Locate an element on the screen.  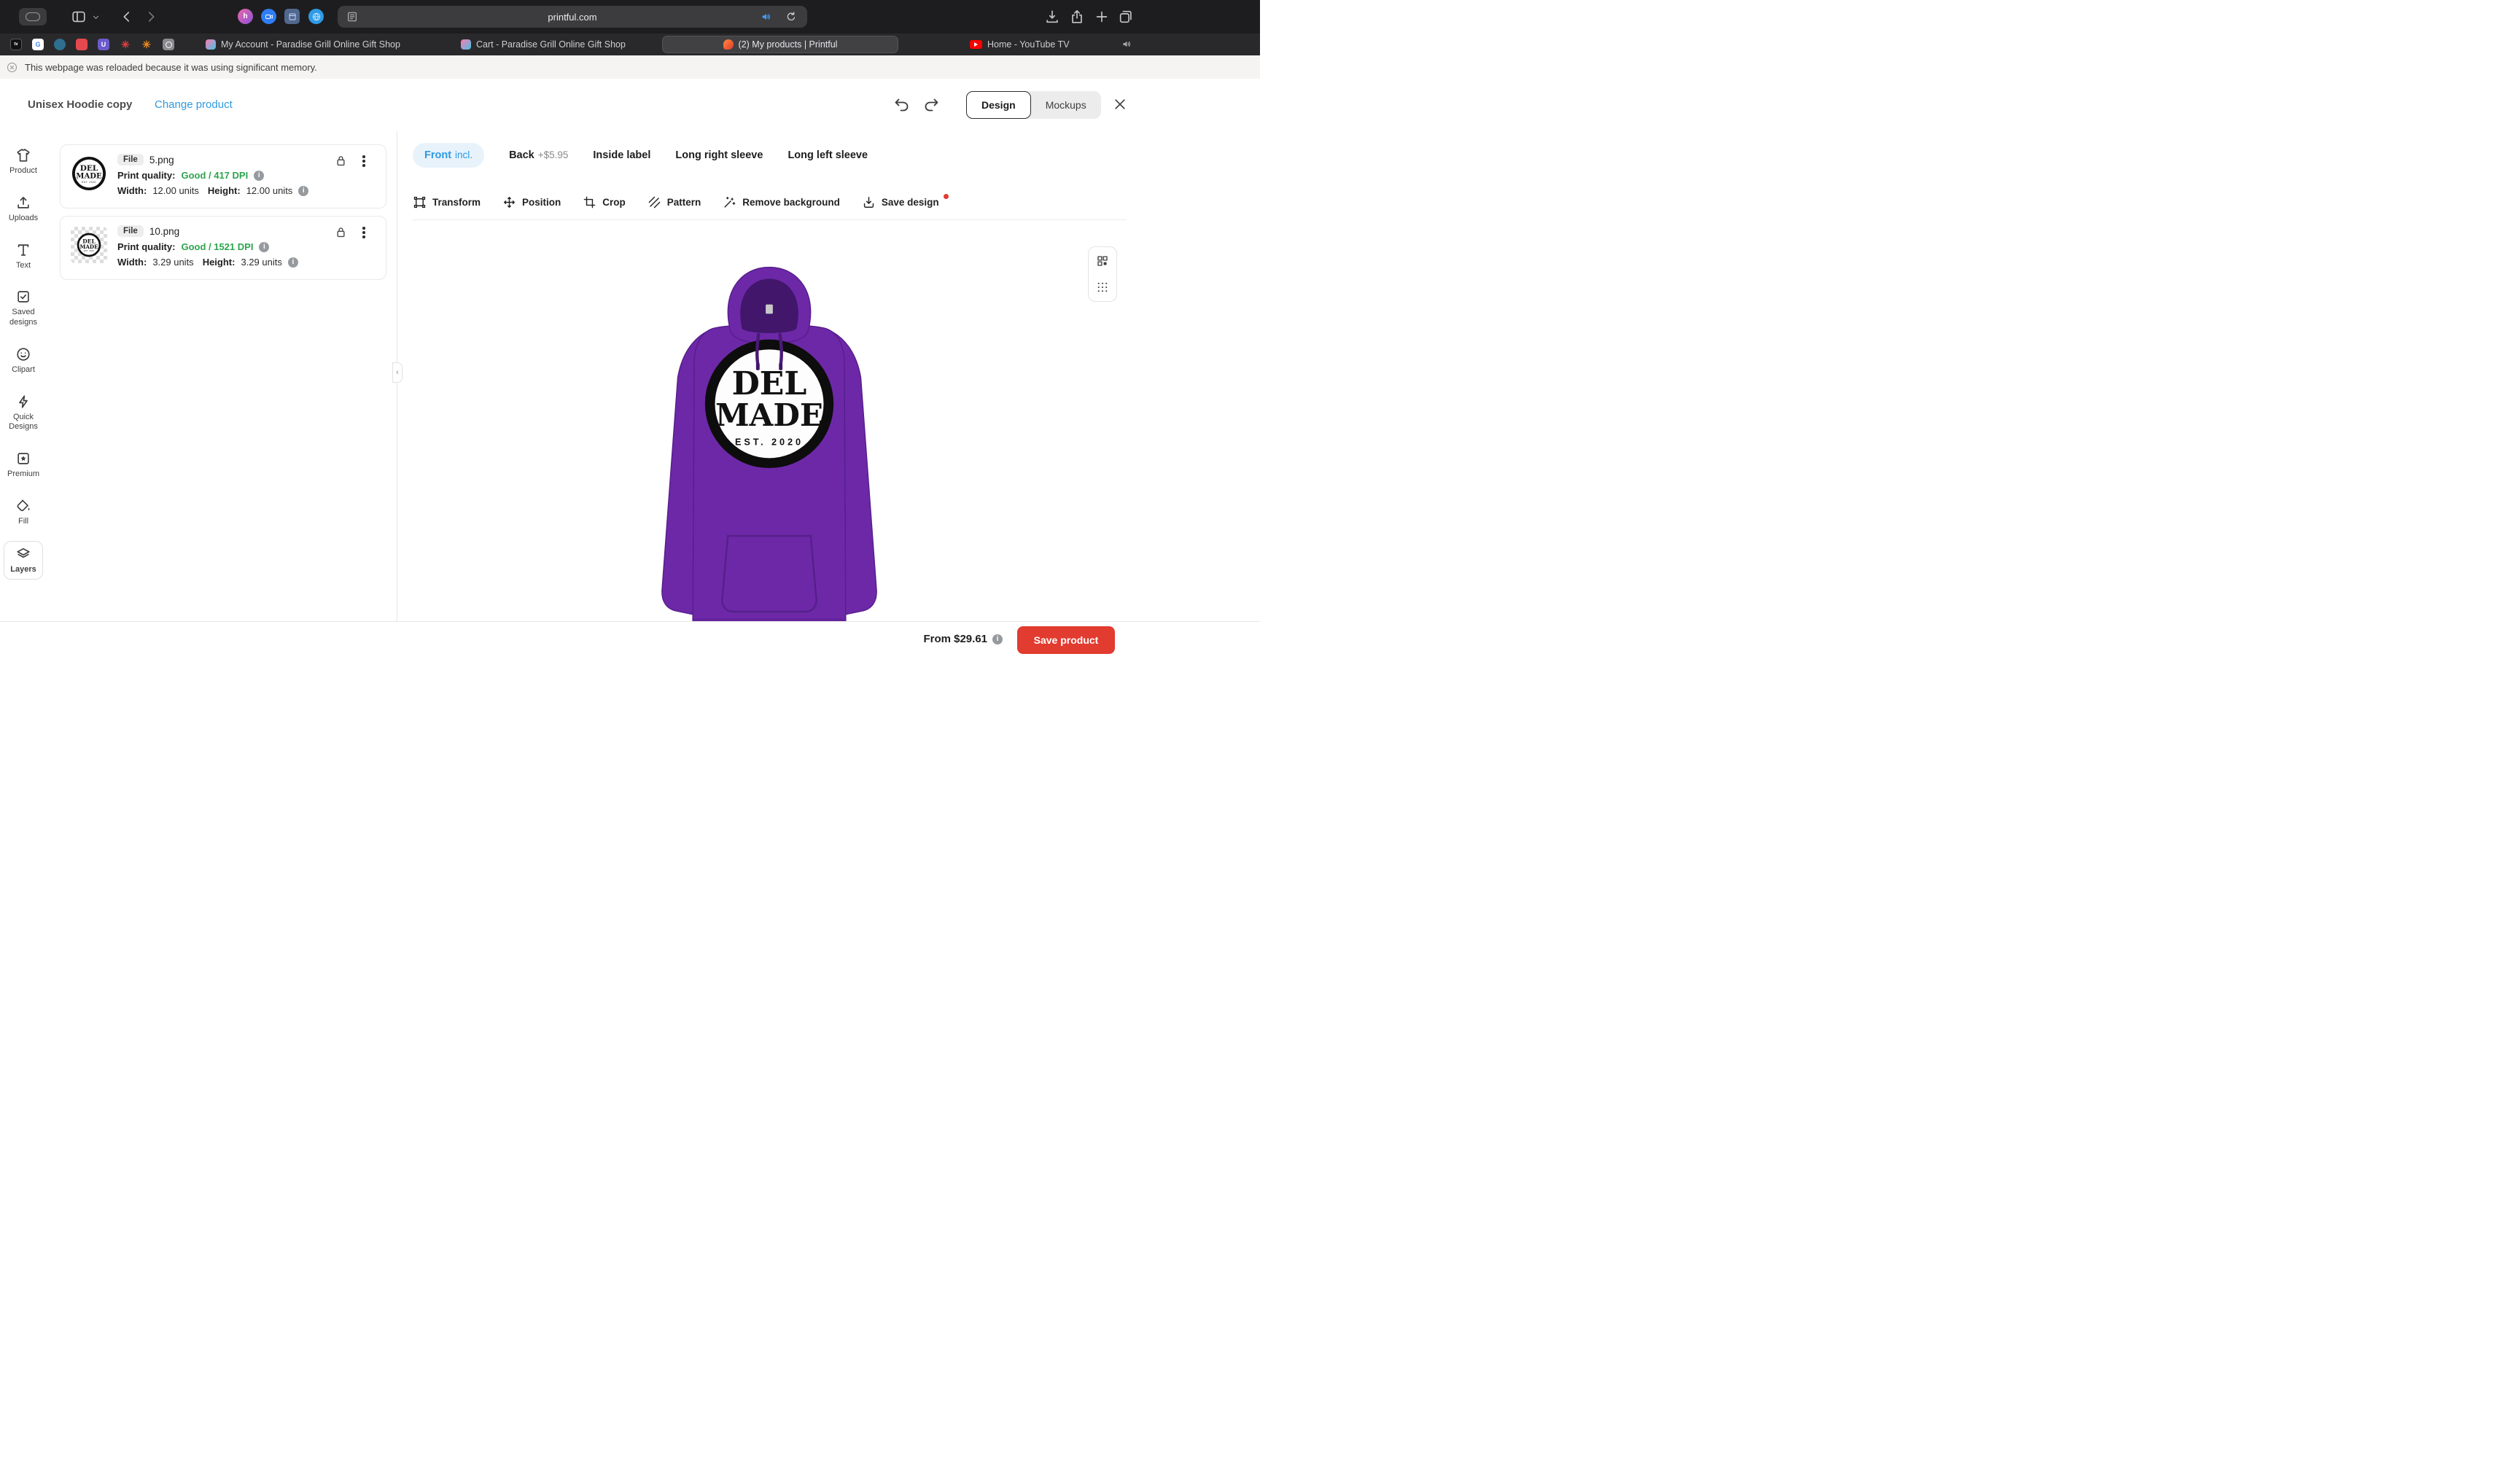
tab-audio-icon is located at coordinates (1126, 46).